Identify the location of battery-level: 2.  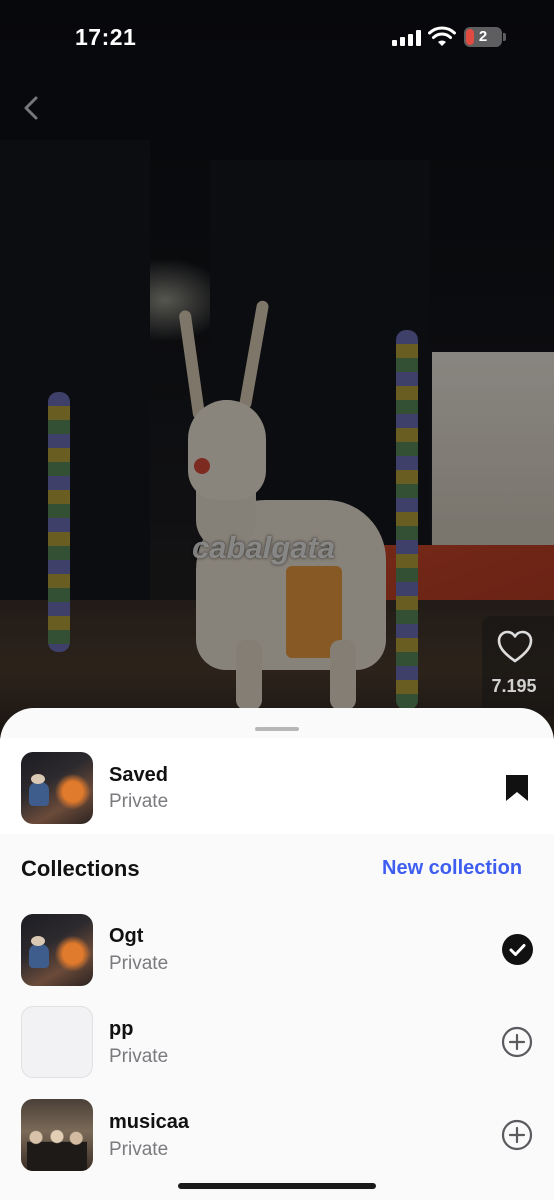
(483, 36).